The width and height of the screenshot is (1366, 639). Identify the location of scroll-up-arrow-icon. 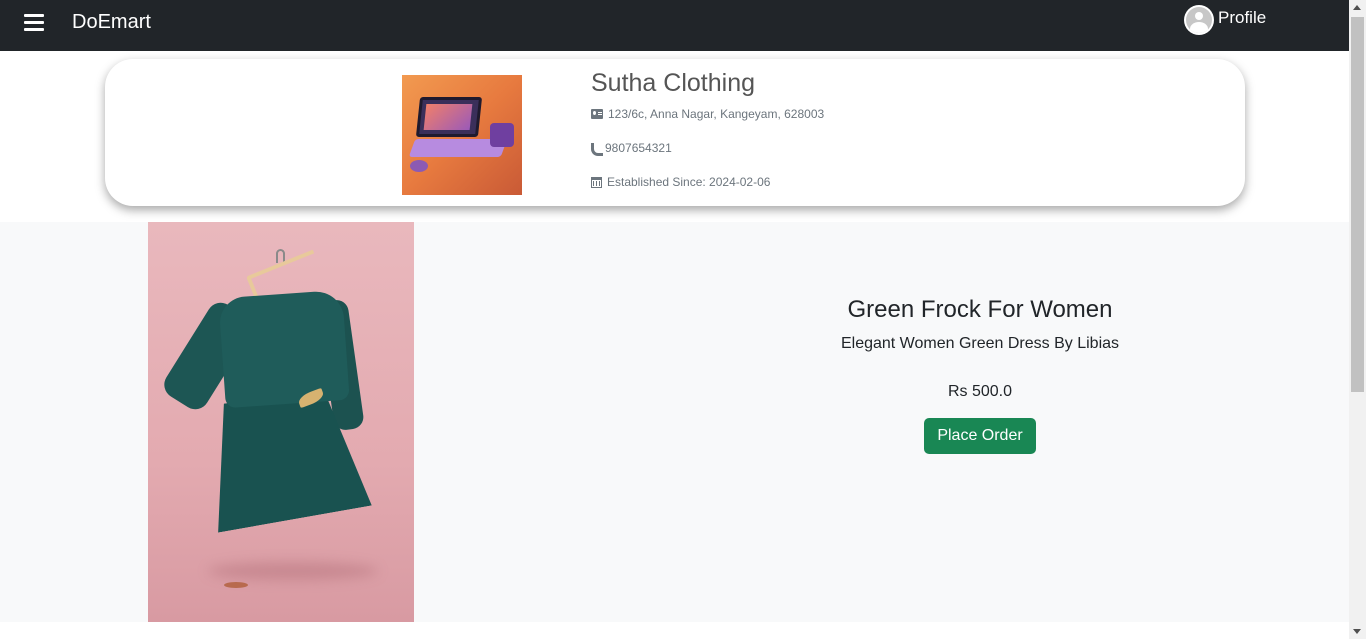
(1357, 7).